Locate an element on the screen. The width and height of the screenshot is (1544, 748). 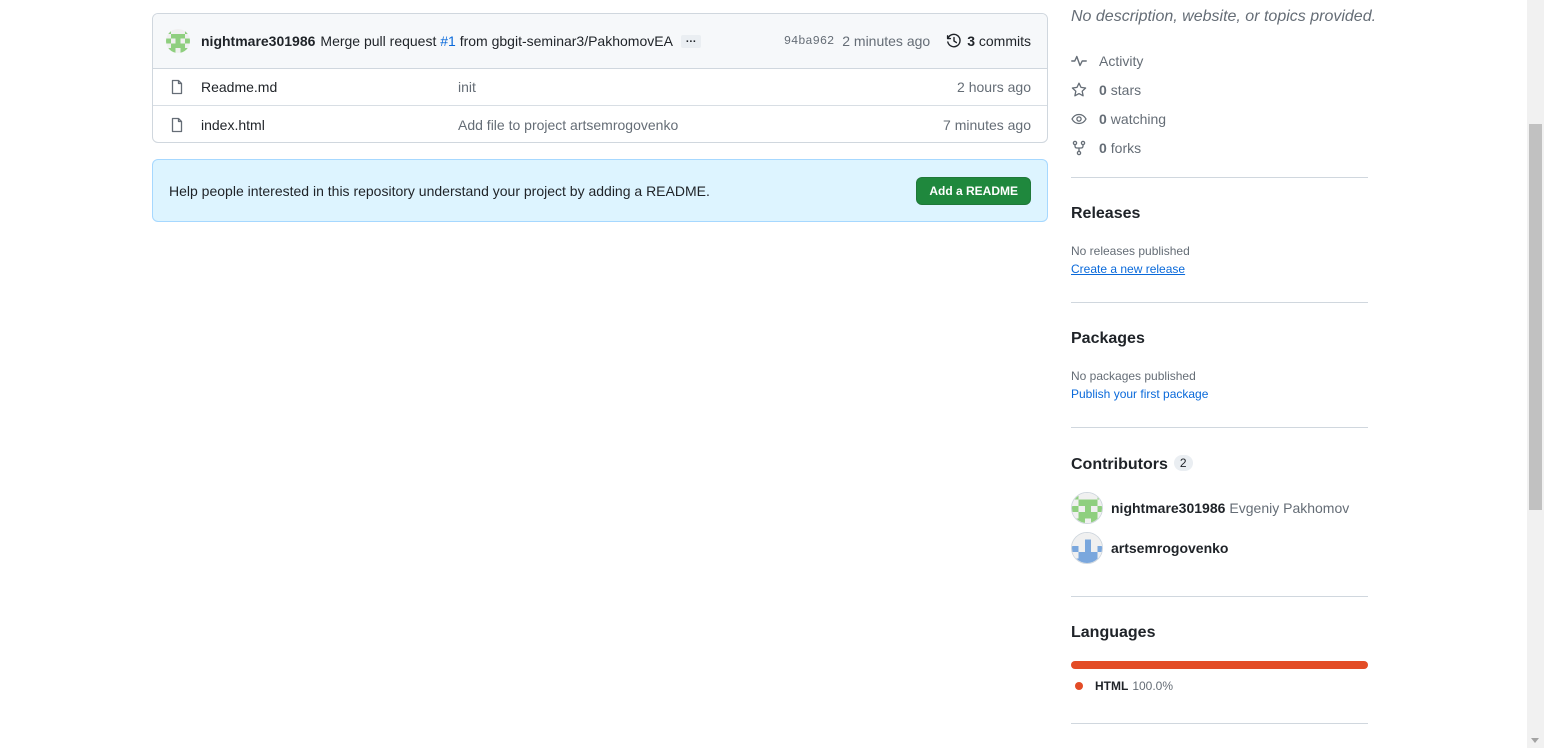
contributors-count-badge: 2 is located at coordinates (1183, 463).